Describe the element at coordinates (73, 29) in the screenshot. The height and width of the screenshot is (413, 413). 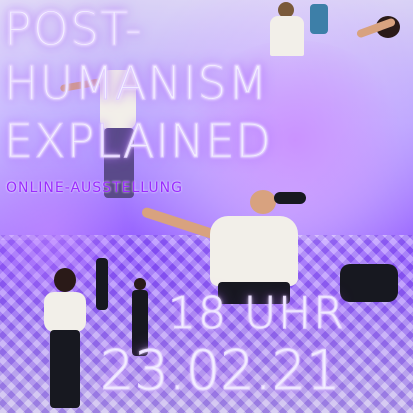
I see `title-line-1: POST-` at that location.